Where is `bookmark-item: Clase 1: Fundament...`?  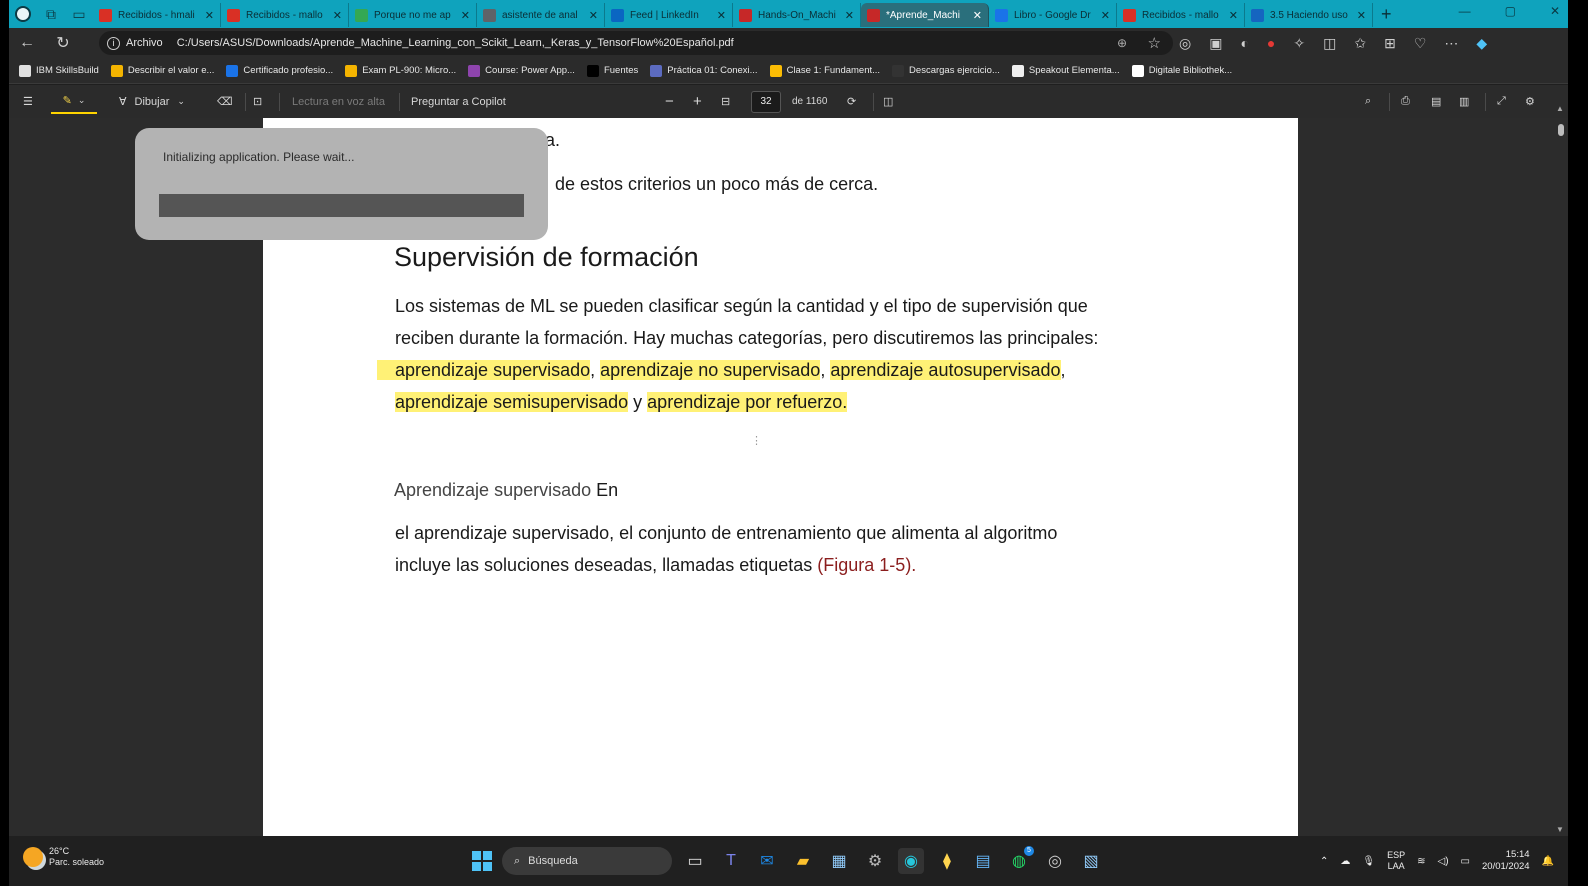
bookmark-item: Clase 1: Fundament... is located at coordinates (824, 70).